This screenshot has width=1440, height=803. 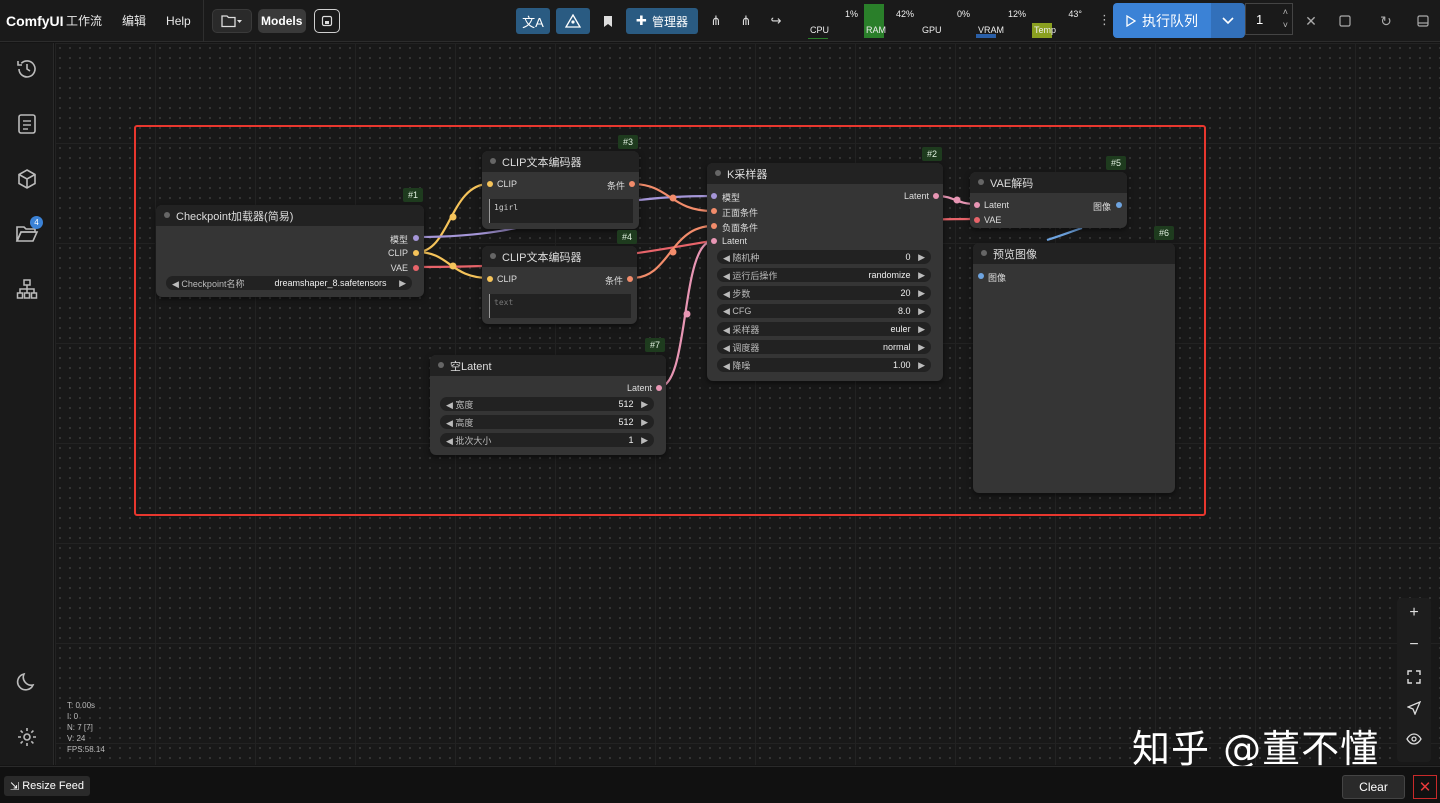 I want to click on stop-square-icon, so click(x=1345, y=21).